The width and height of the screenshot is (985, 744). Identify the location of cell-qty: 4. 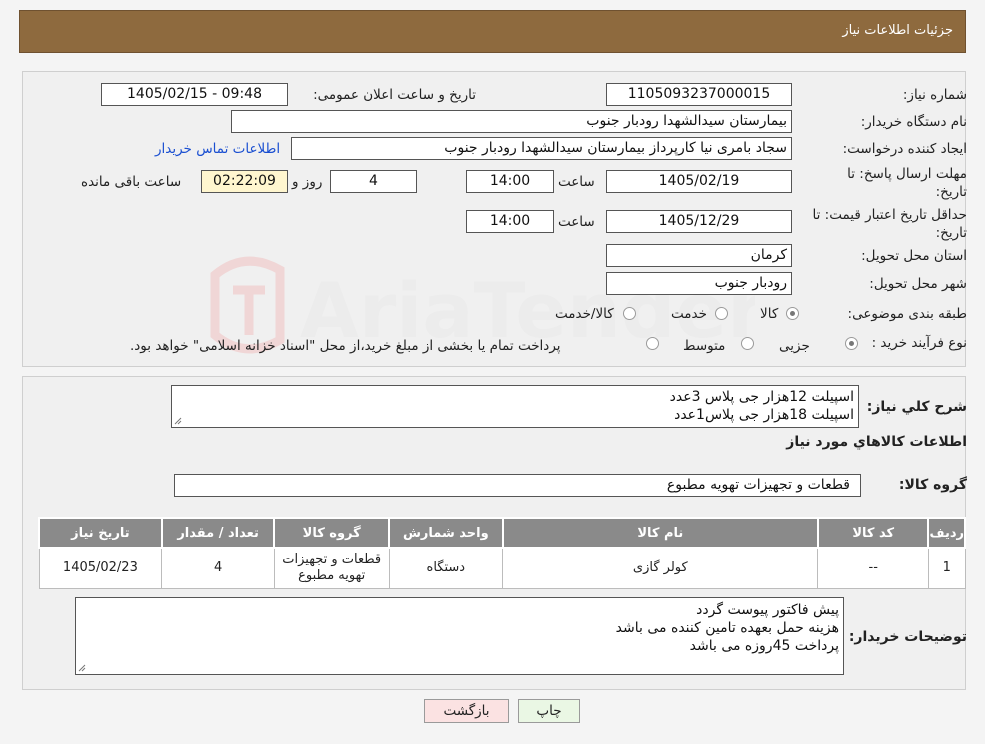
(218, 568).